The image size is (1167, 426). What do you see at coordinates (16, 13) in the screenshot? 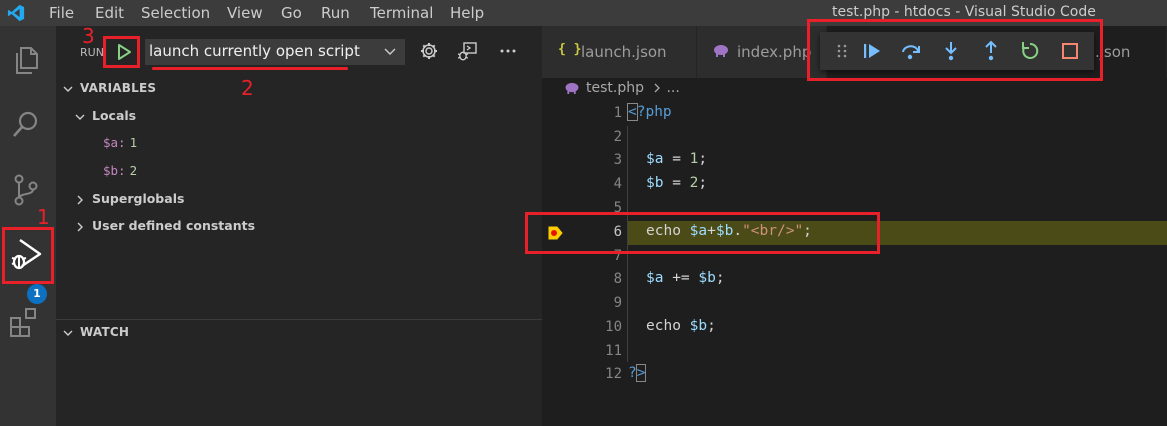
I see `vscode-logo-icon` at bounding box center [16, 13].